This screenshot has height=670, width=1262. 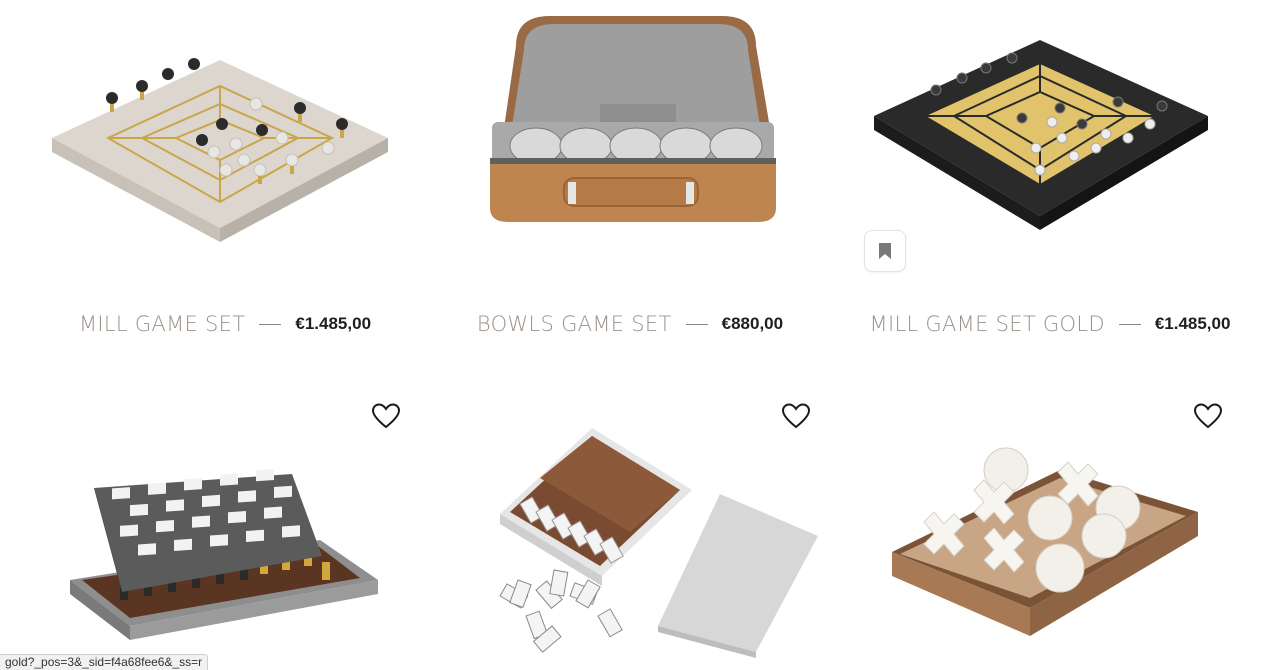 I want to click on product-caption: MILL GAME SET €1.485,00, so click(x=225, y=324).